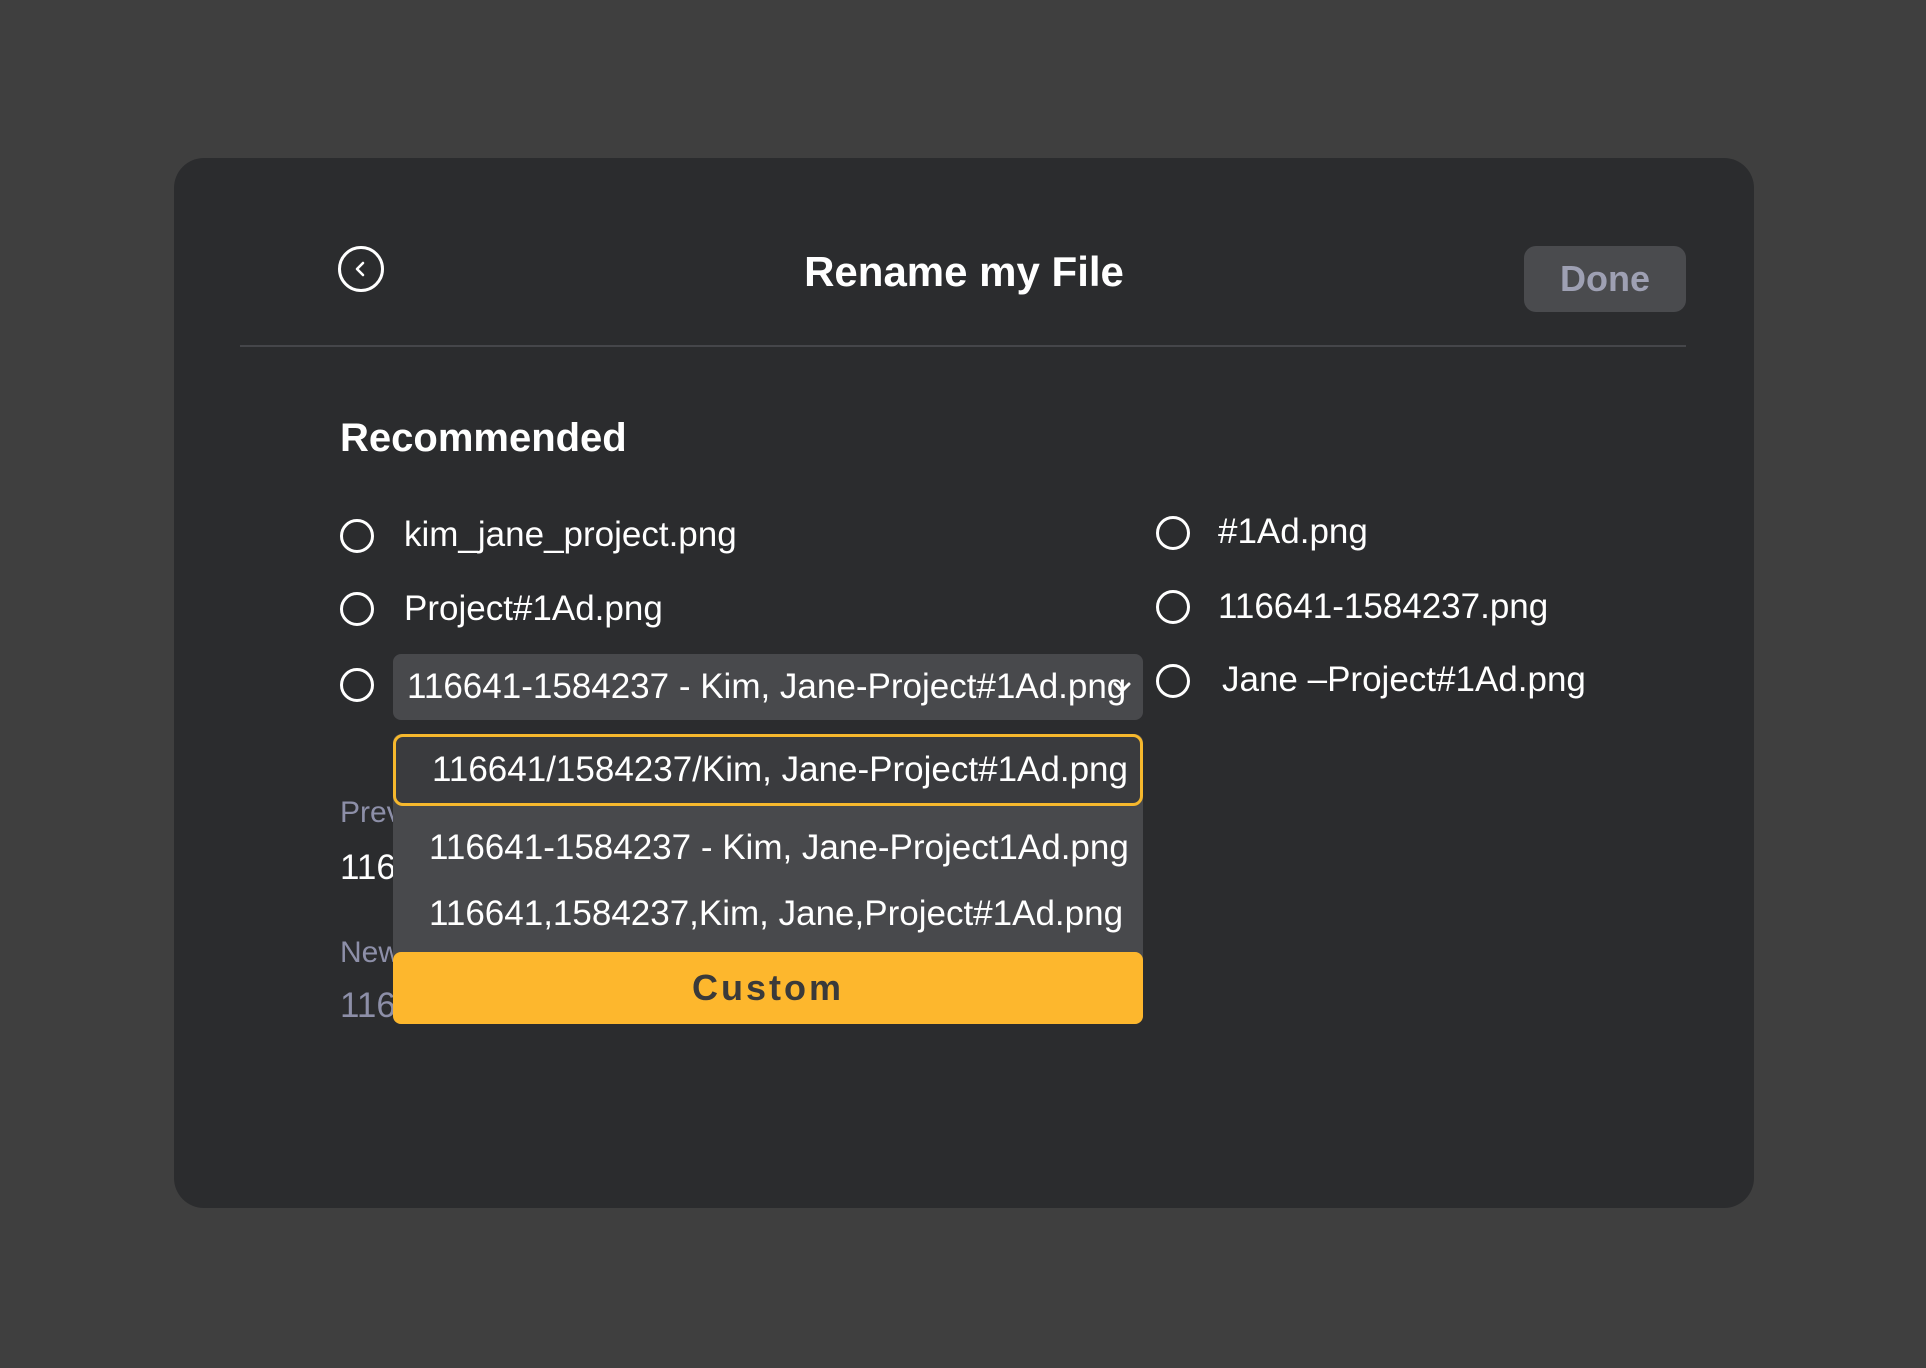  What do you see at coordinates (964, 271) in the screenshot?
I see `dialog-title: Rename my File` at bounding box center [964, 271].